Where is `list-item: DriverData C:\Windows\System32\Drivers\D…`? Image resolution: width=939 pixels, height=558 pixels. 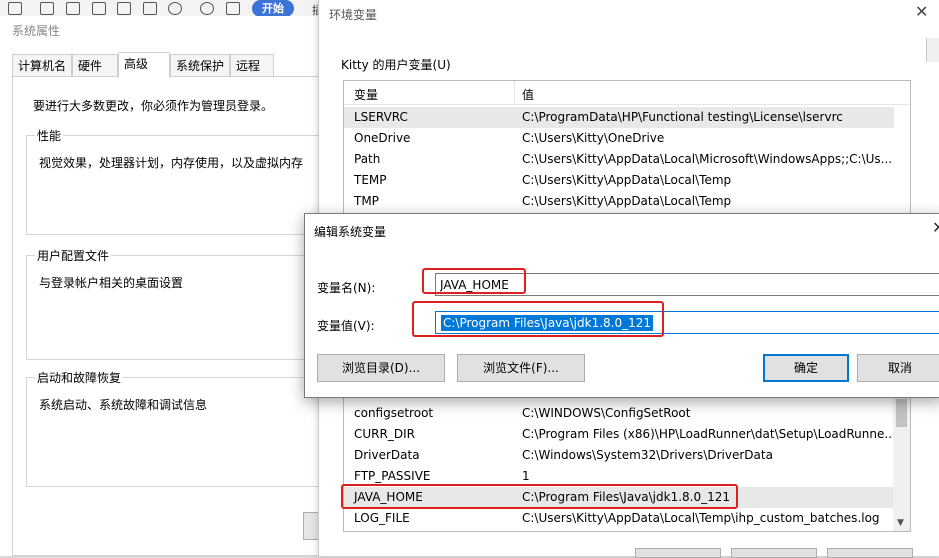 list-item: DriverData C:\Windows\System32\Drivers\D… is located at coordinates (619, 455).